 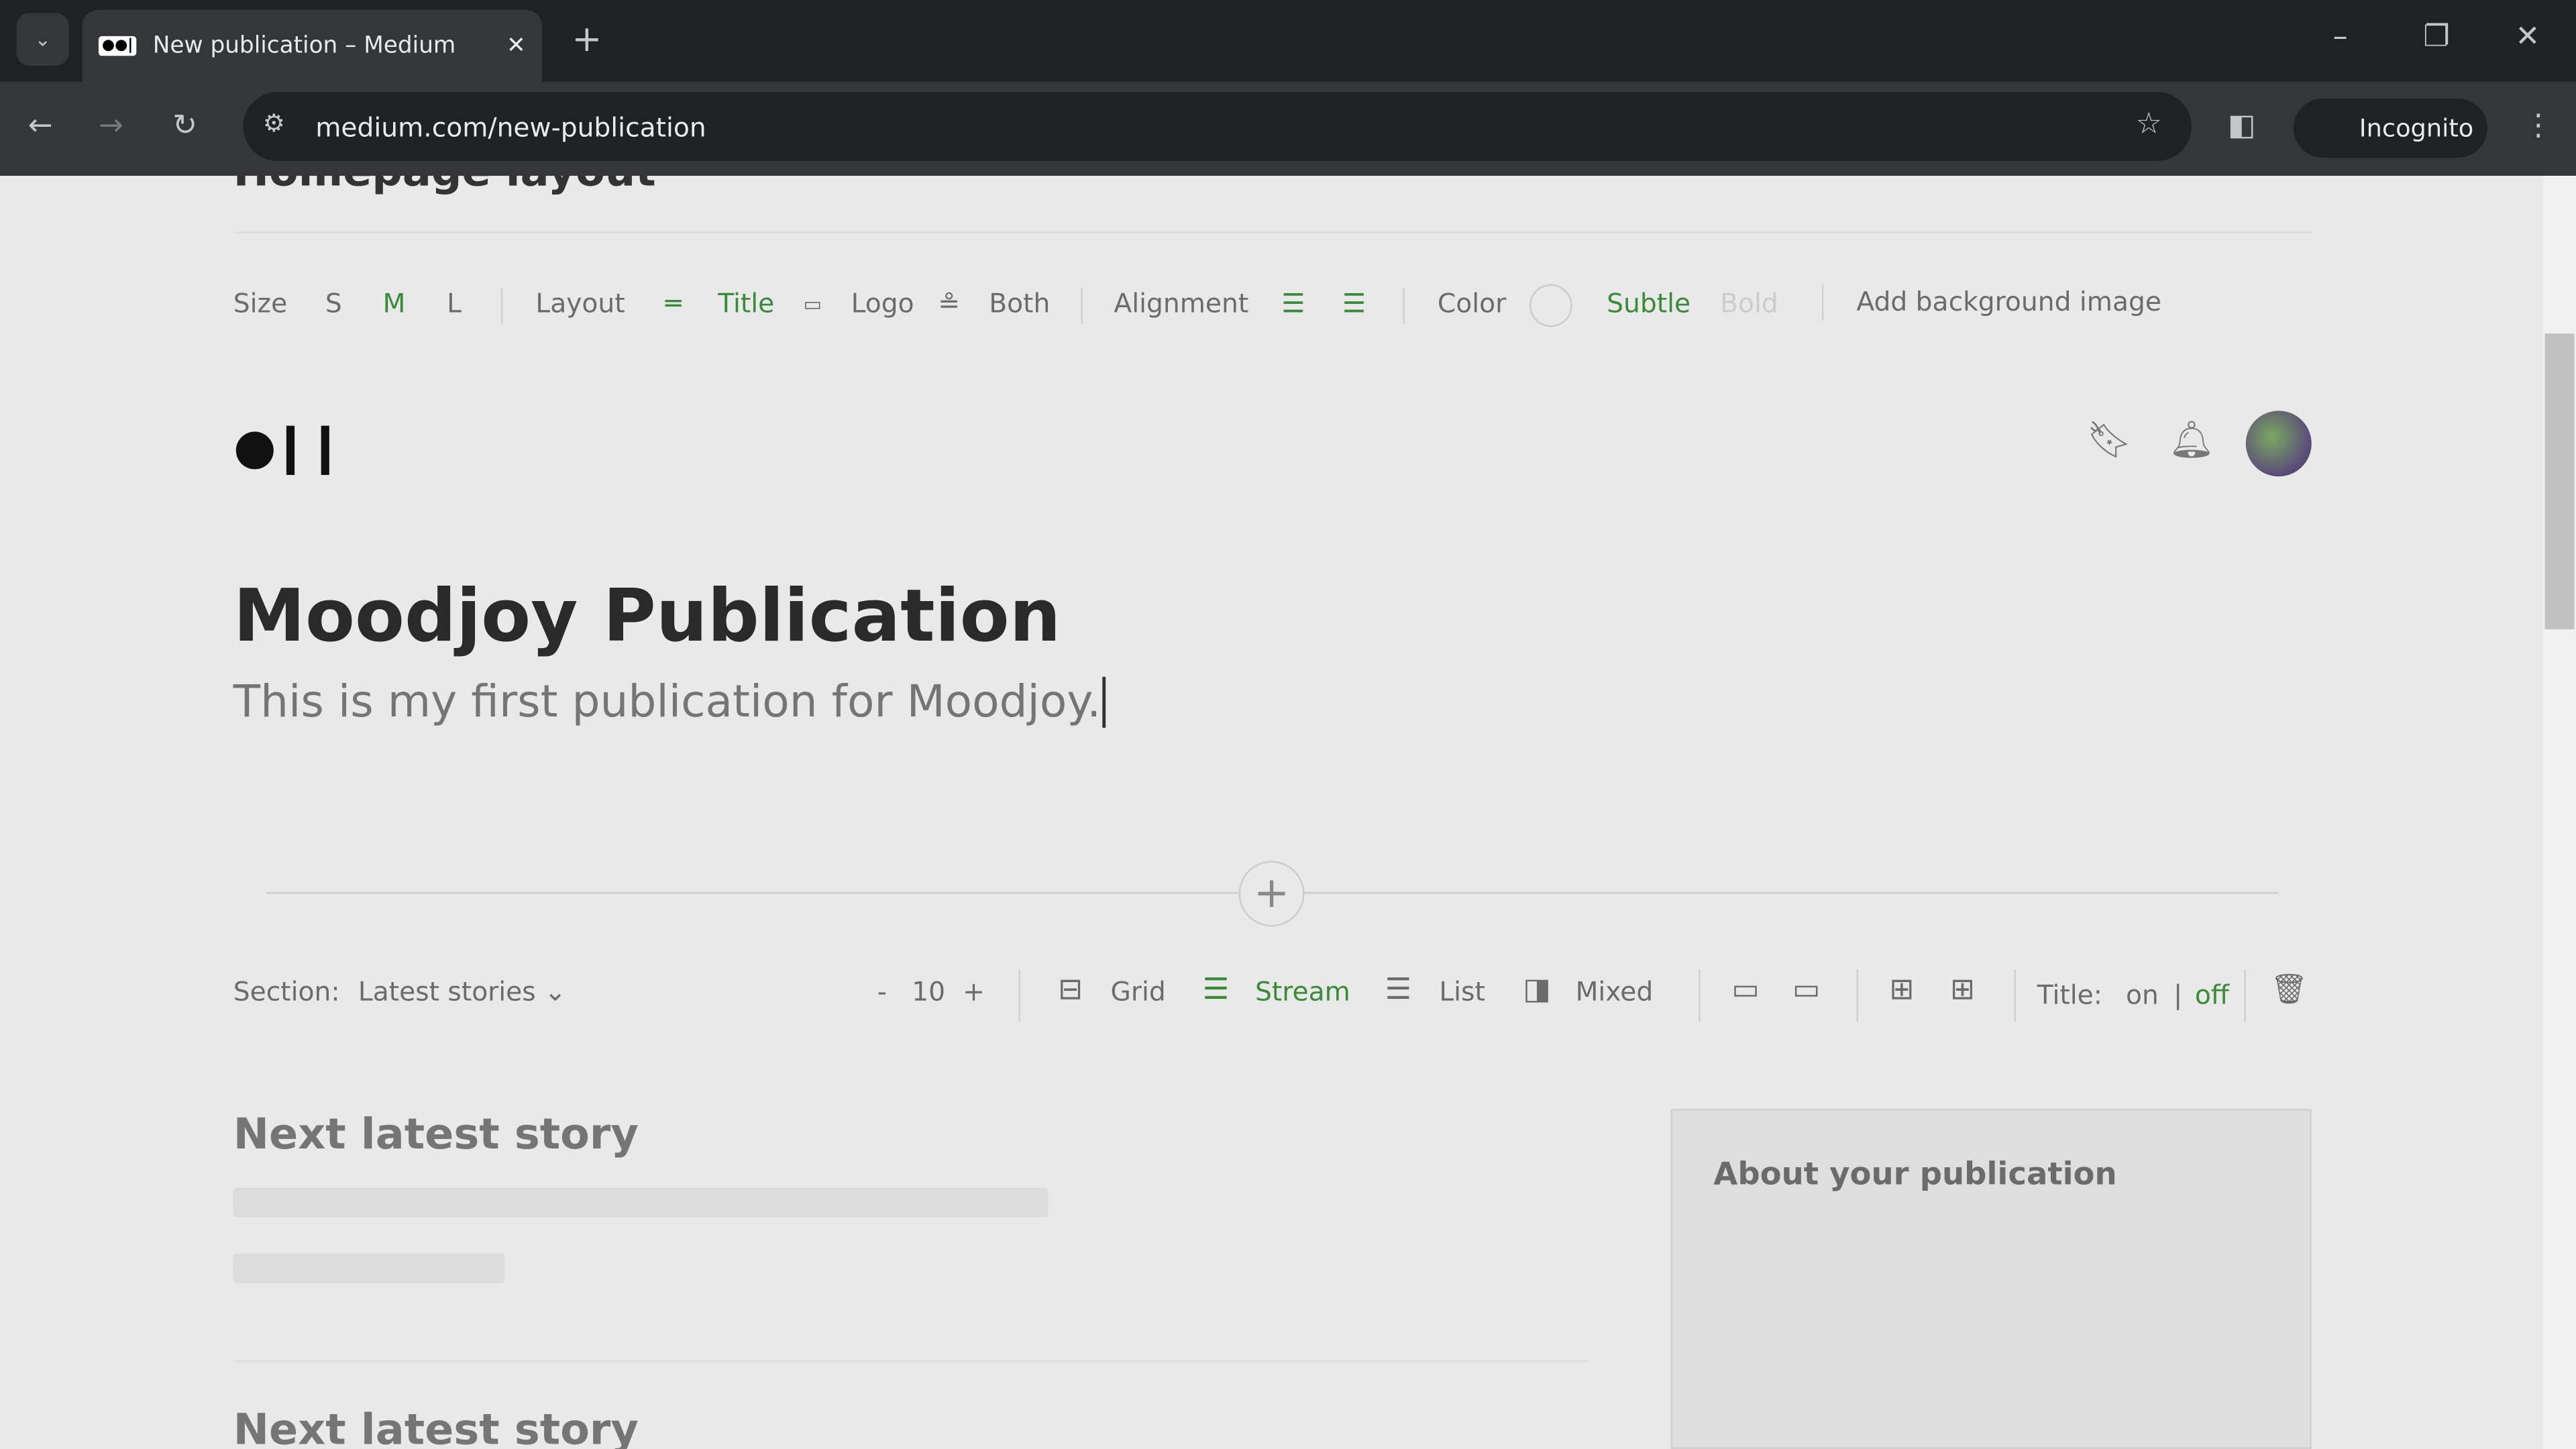 I want to click on layout-title-icon: ═, so click(x=673, y=303).